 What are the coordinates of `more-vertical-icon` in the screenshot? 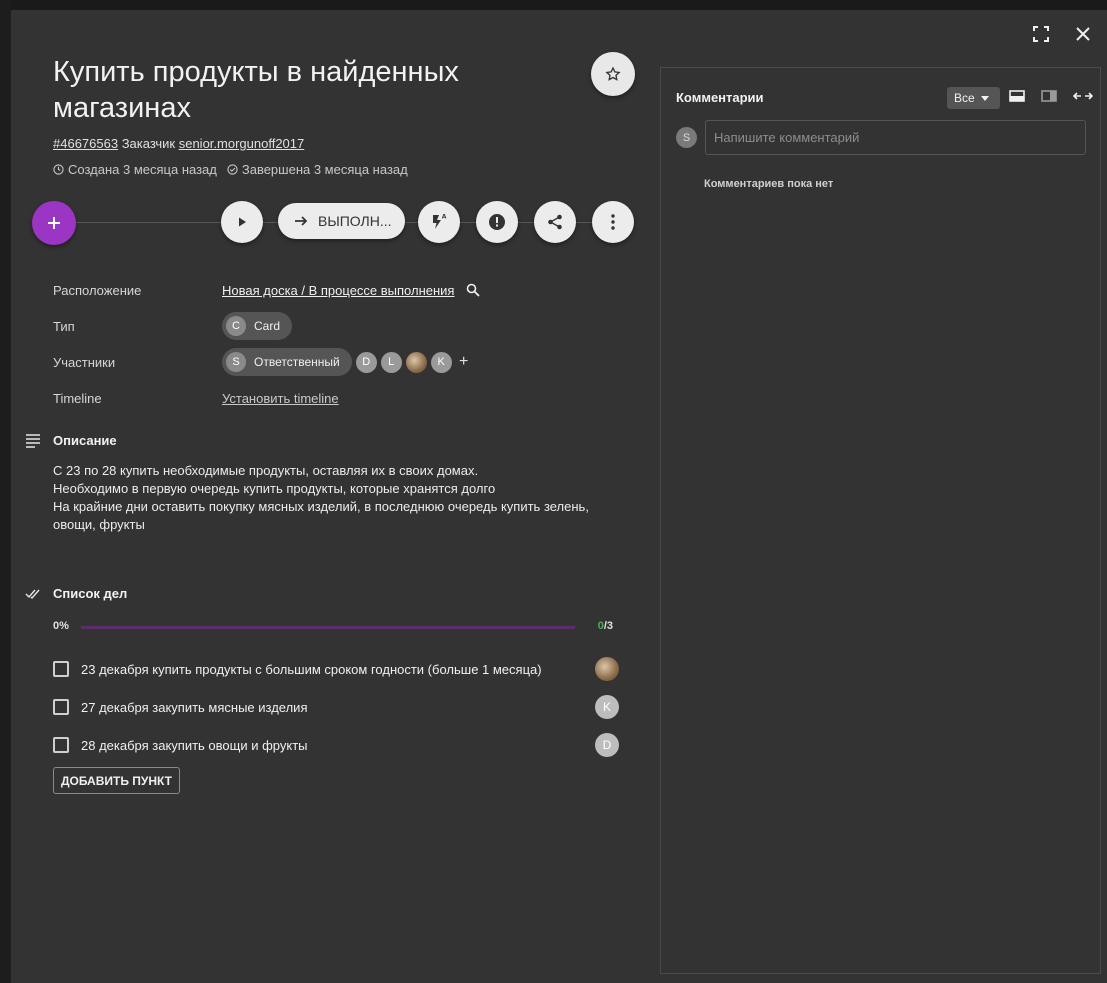 It's located at (613, 222).